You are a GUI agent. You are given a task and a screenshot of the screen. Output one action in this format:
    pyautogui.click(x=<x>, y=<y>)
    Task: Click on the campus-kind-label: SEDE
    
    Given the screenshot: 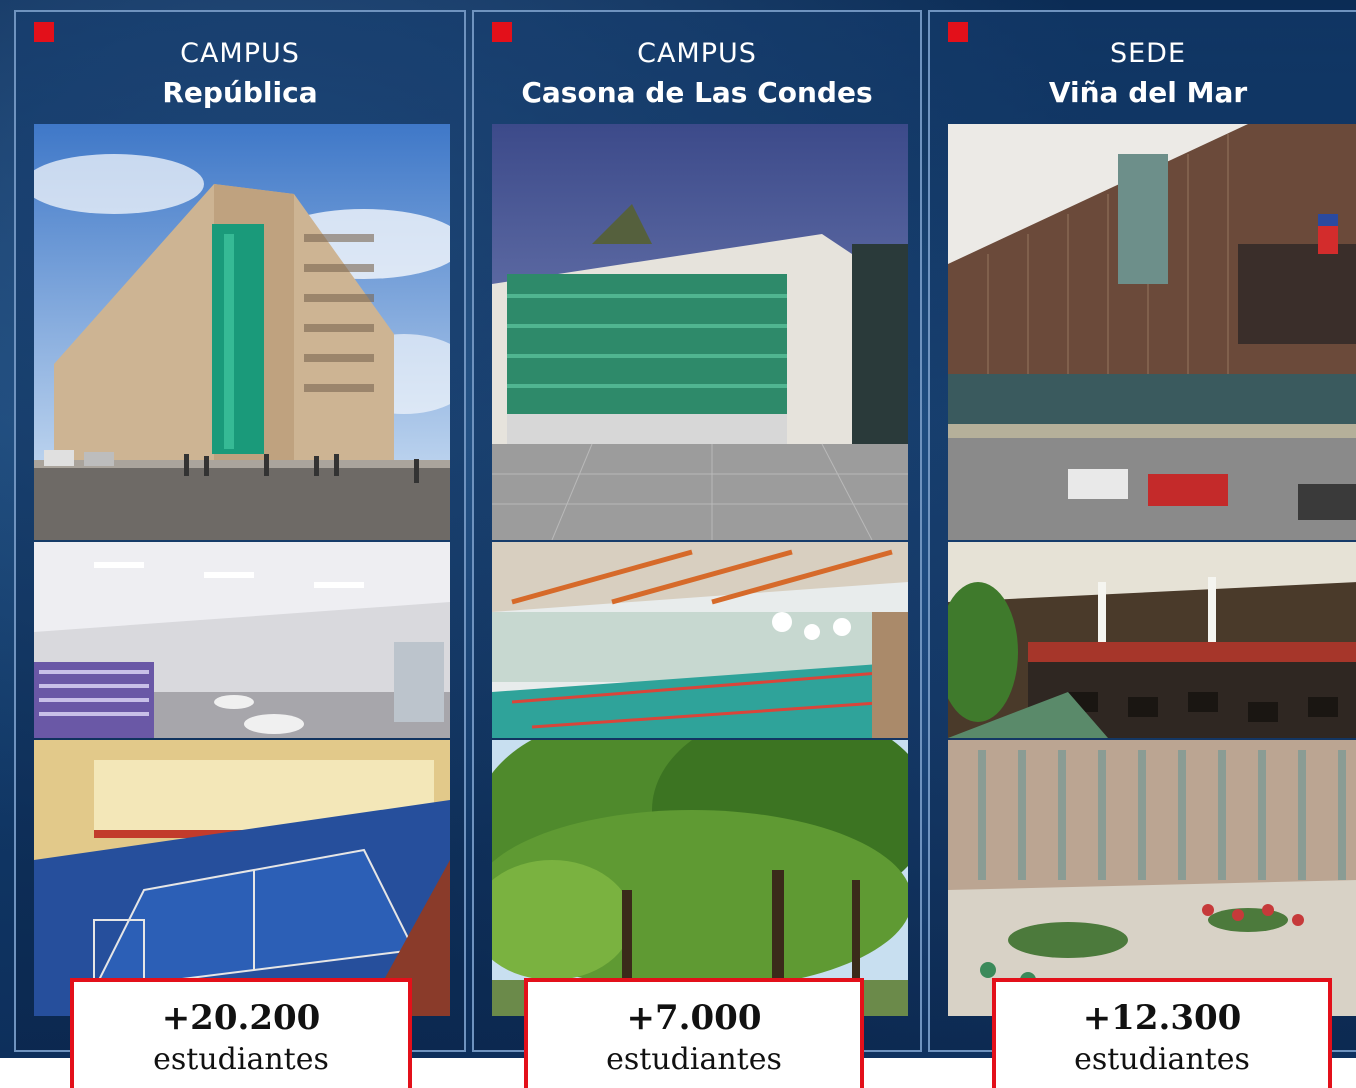 What is the action you would take?
    pyautogui.click(x=1148, y=53)
    